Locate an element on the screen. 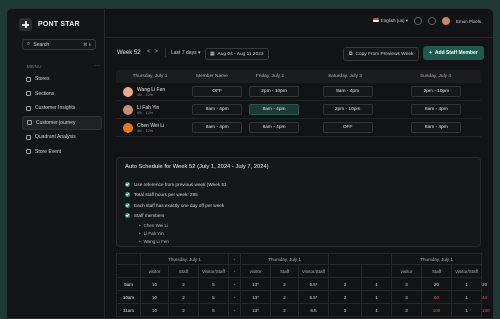 This screenshot has width=500, height=319. week-nav: < > is located at coordinates (152, 52).